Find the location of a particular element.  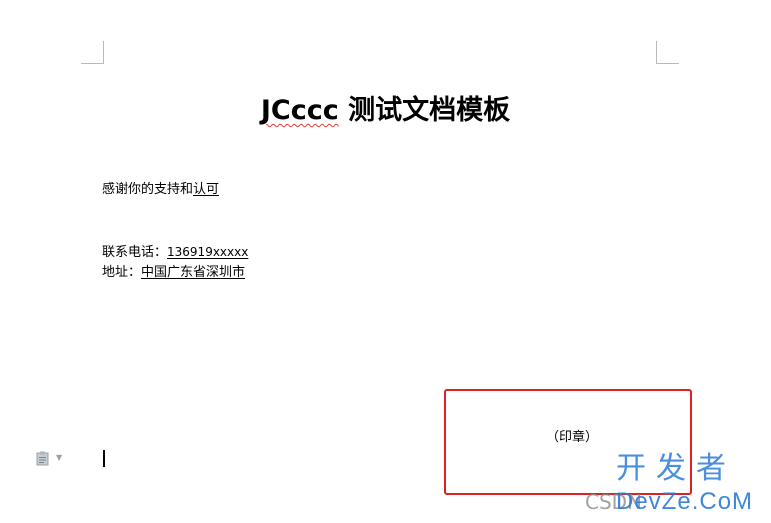

watermark-cn: 开发者 is located at coordinates (676, 468).